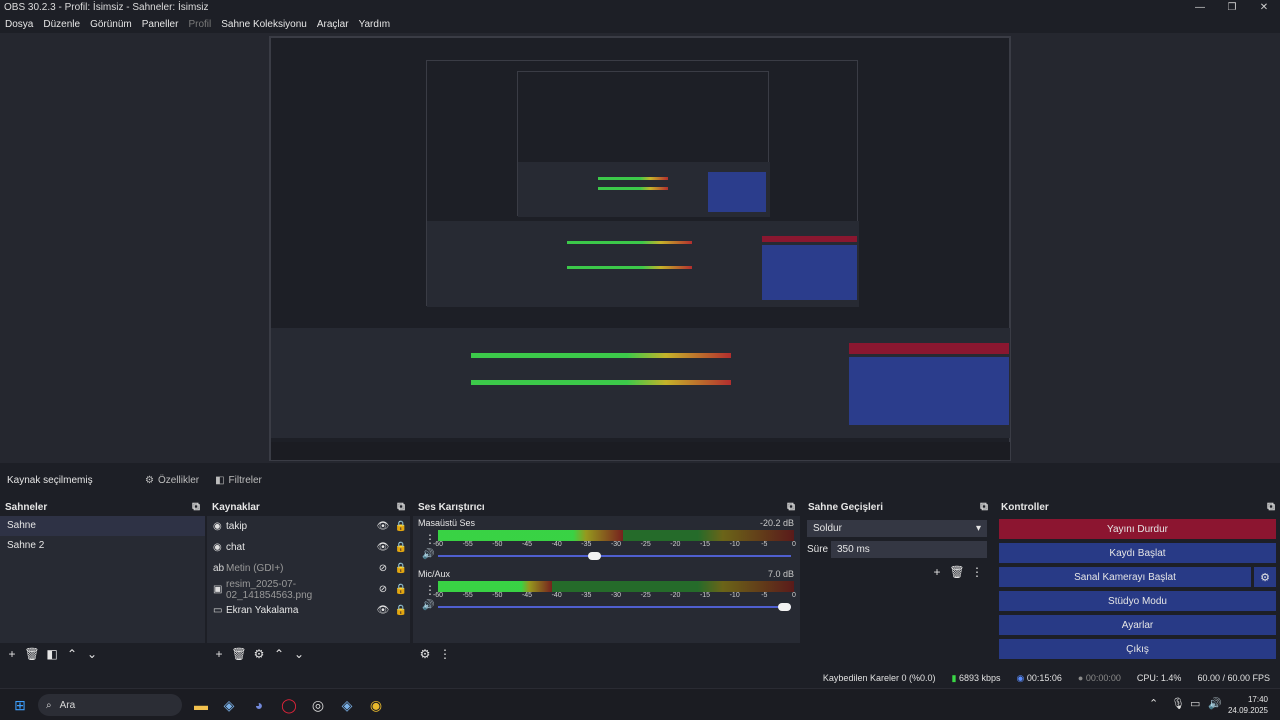 This screenshot has height=720, width=1280. I want to click on maximize-button: ❐, so click(1232, 7).